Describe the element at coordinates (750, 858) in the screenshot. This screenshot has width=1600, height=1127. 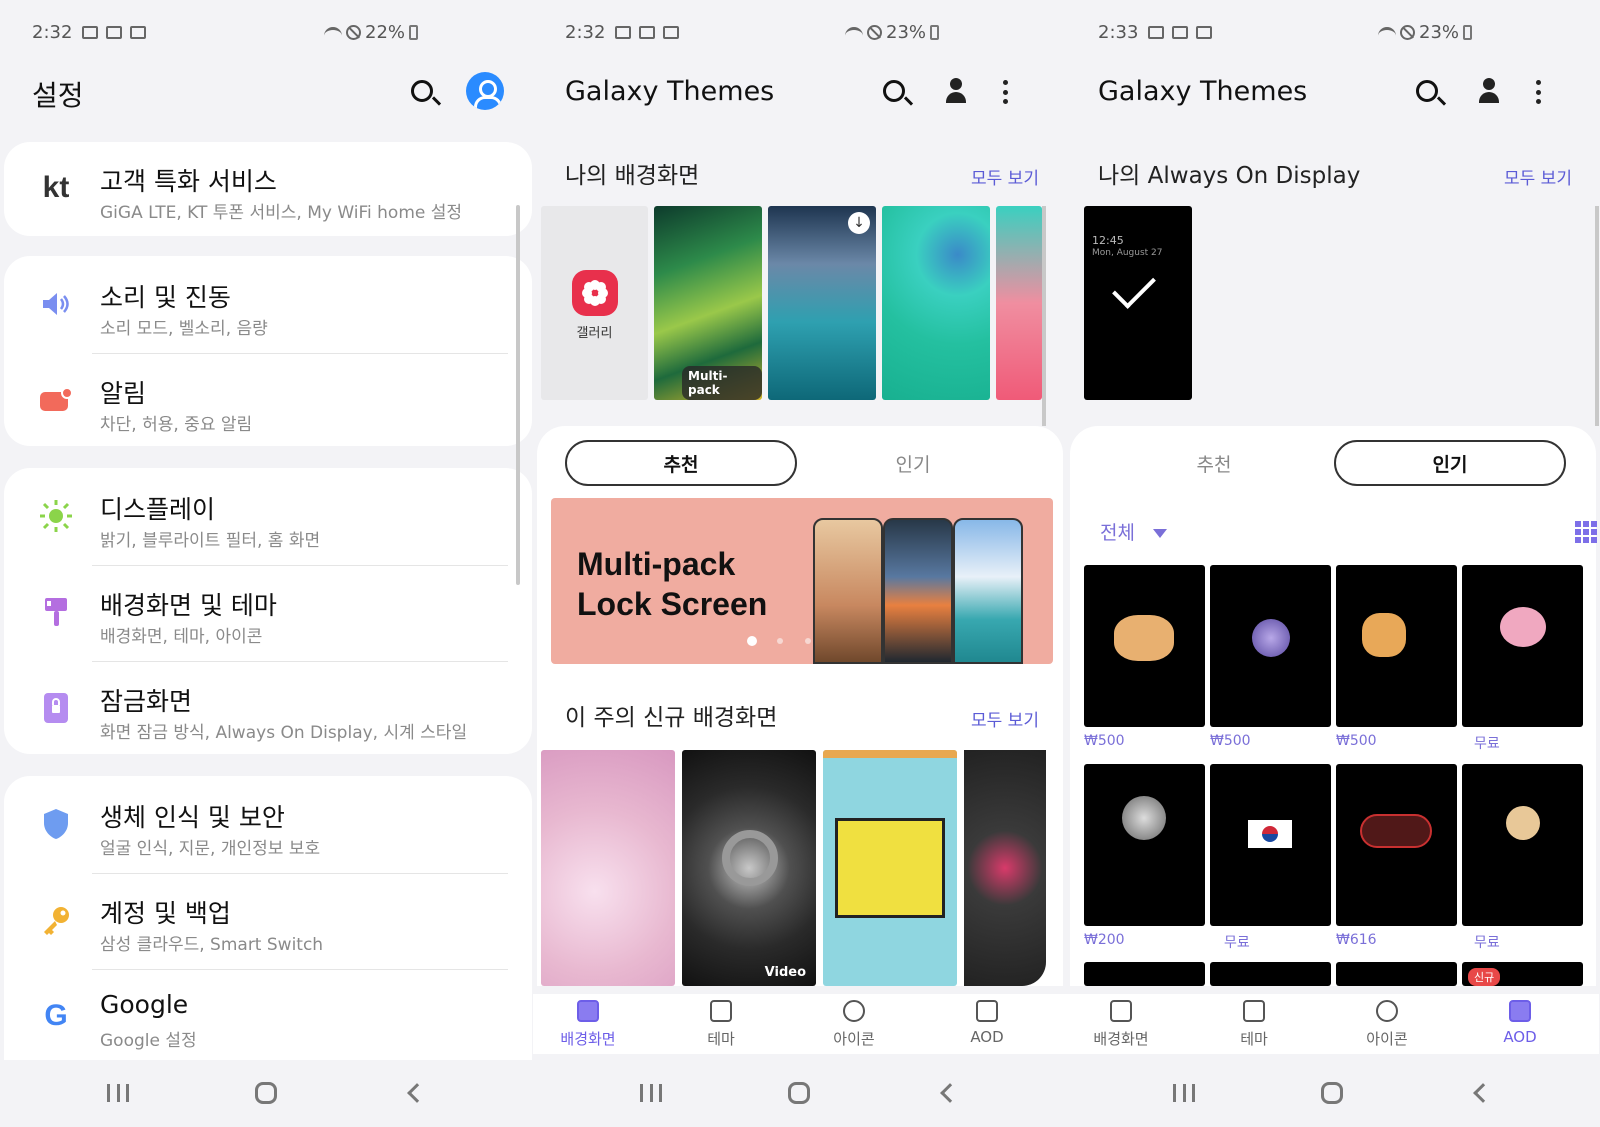
I see `gear-icon` at that location.